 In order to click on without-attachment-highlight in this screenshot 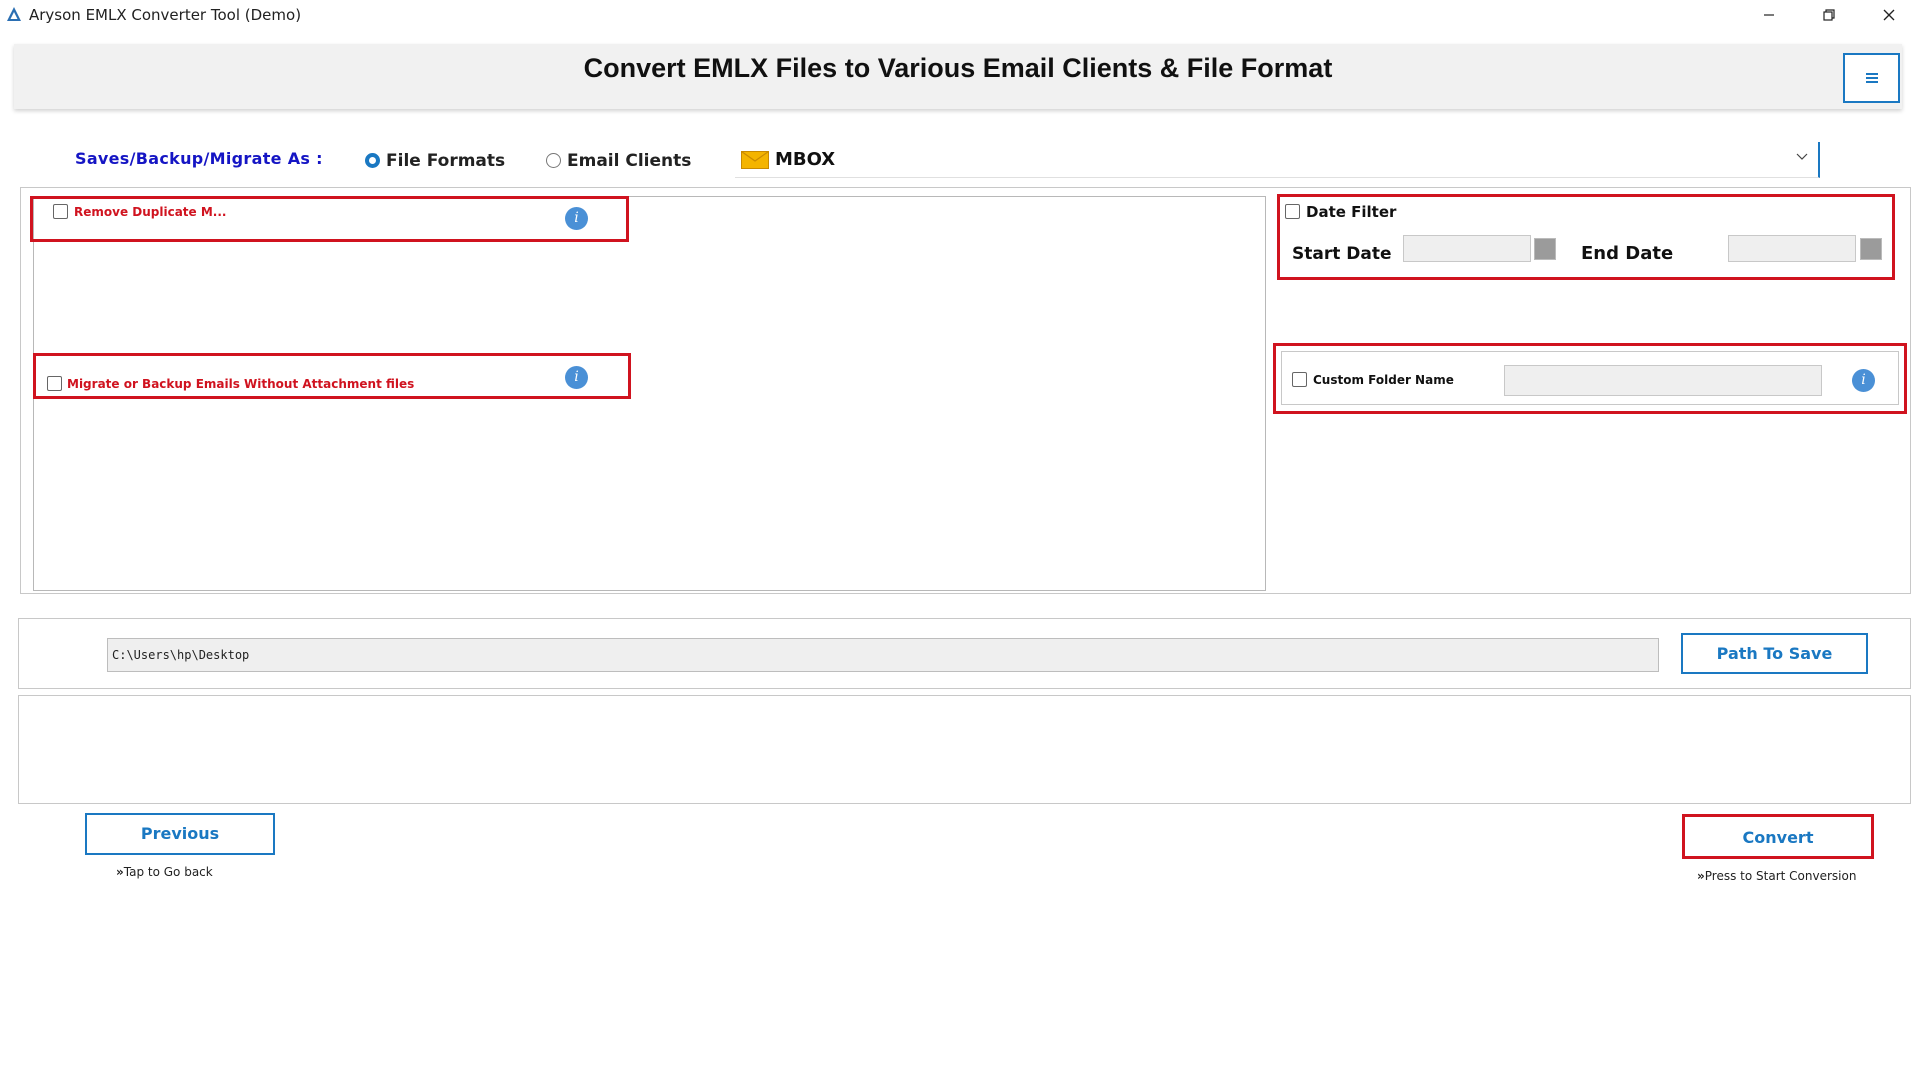, I will do `click(332, 376)`.